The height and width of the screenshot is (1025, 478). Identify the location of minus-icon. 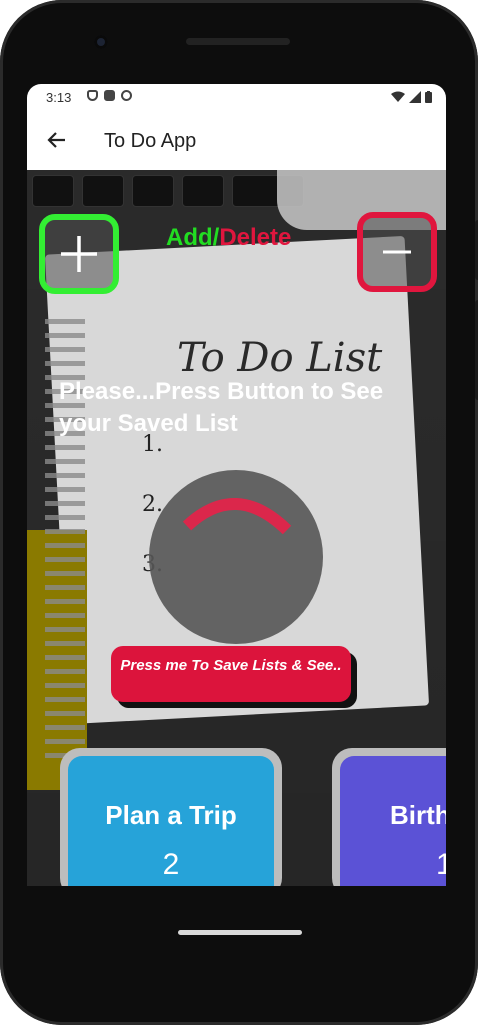
(397, 252).